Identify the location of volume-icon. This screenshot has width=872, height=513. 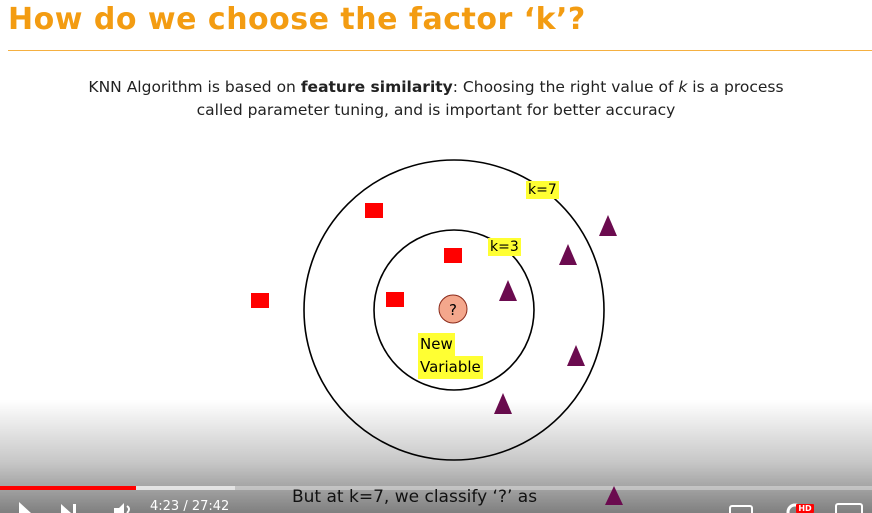
(124, 506).